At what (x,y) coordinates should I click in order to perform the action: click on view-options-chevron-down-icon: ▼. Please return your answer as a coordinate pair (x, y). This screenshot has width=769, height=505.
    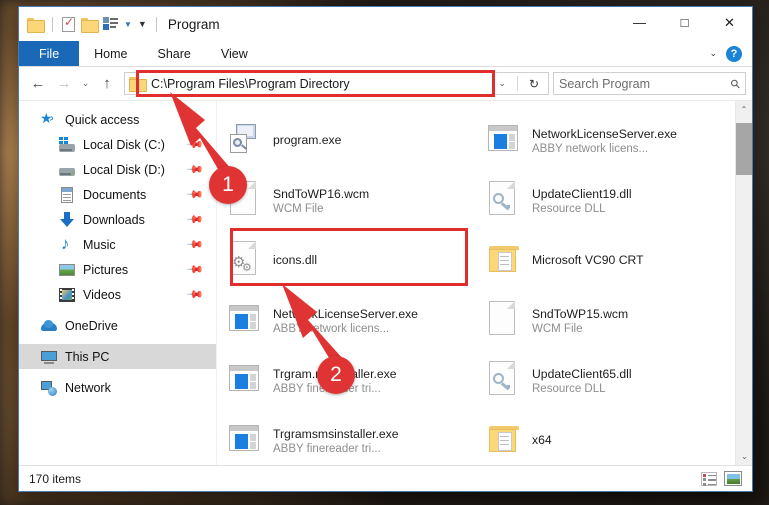
    Looking at the image, I should click on (128, 24).